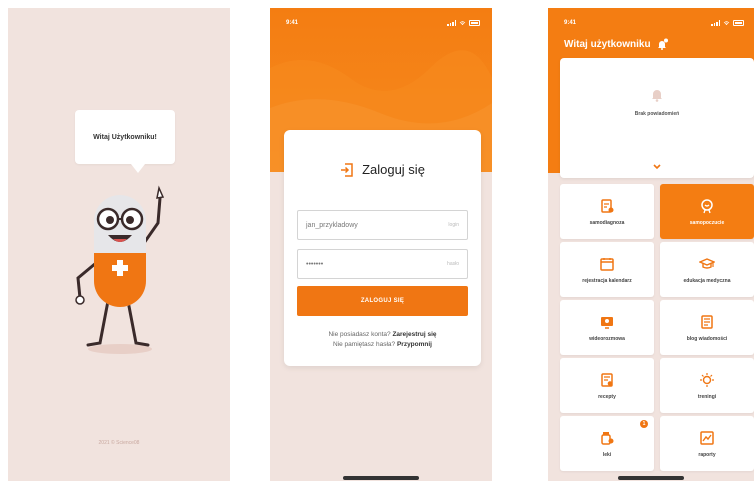 Image resolution: width=754 pixels, height=481 pixels. What do you see at coordinates (382, 225) in the screenshot?
I see `username-field: jan_przykladowy login` at bounding box center [382, 225].